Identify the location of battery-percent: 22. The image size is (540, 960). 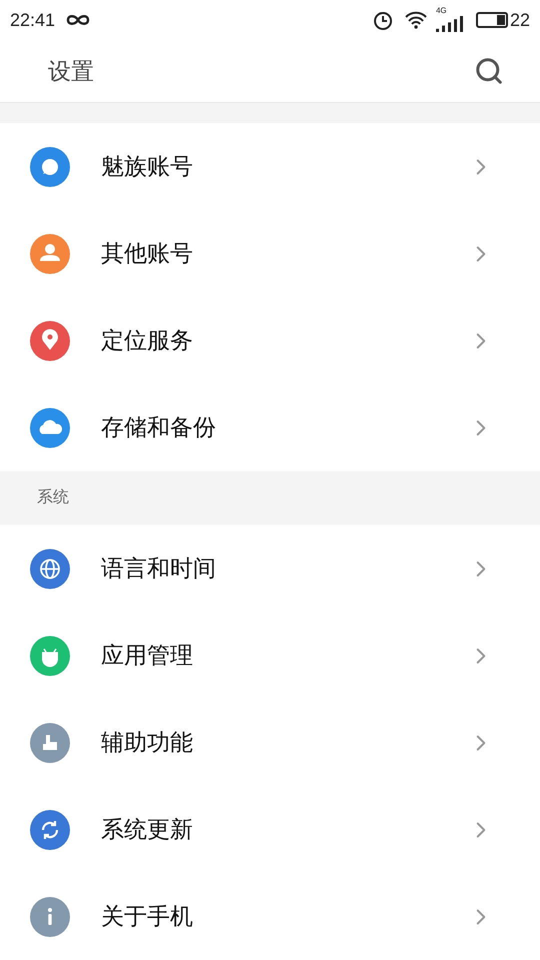
(520, 20).